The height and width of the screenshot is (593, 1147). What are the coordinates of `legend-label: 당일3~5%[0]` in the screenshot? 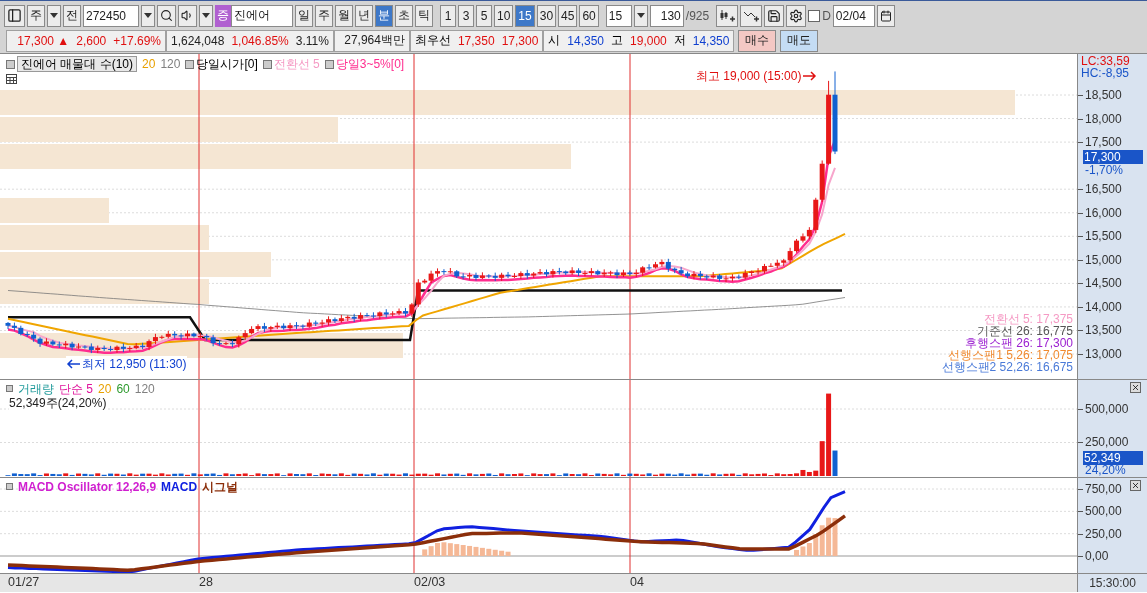 It's located at (364, 63).